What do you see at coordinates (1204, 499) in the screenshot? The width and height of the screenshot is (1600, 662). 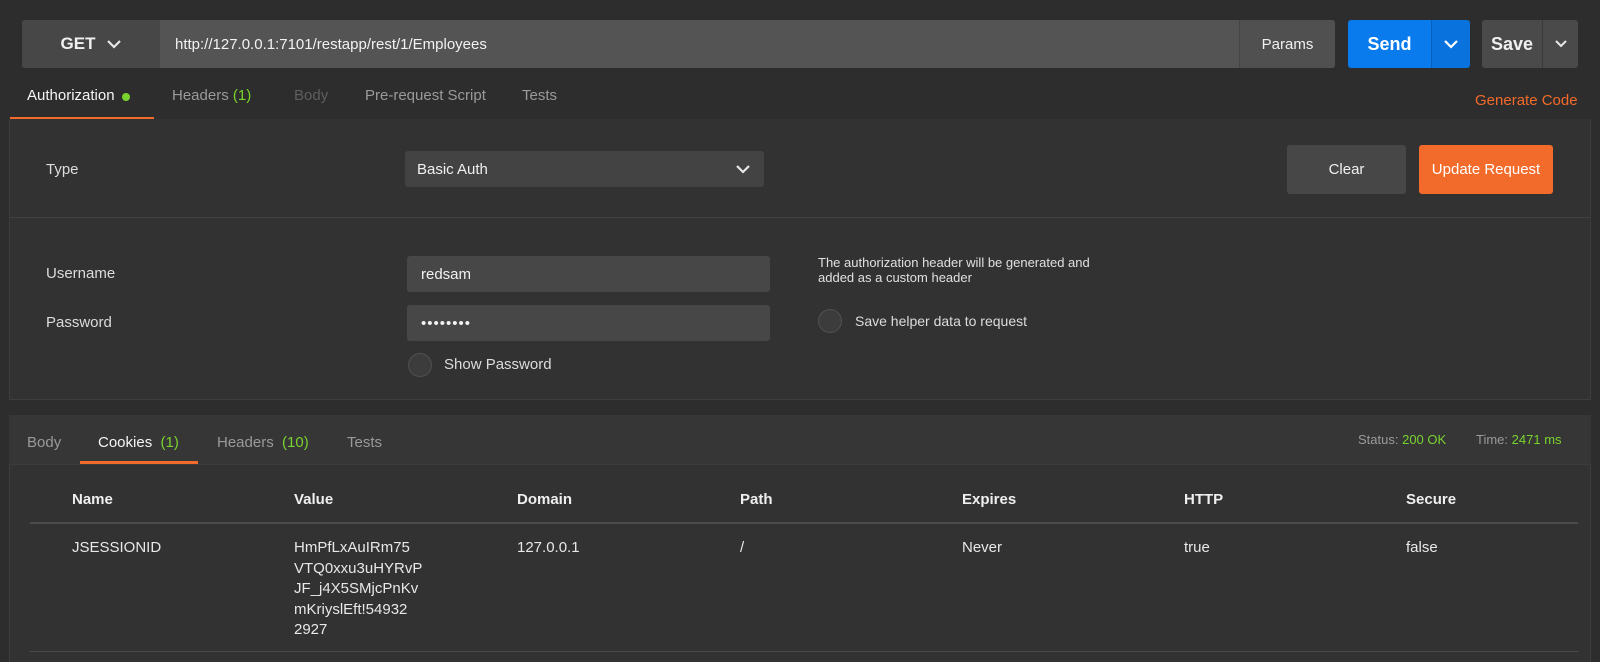 I see `column-header-http: HTTP` at bounding box center [1204, 499].